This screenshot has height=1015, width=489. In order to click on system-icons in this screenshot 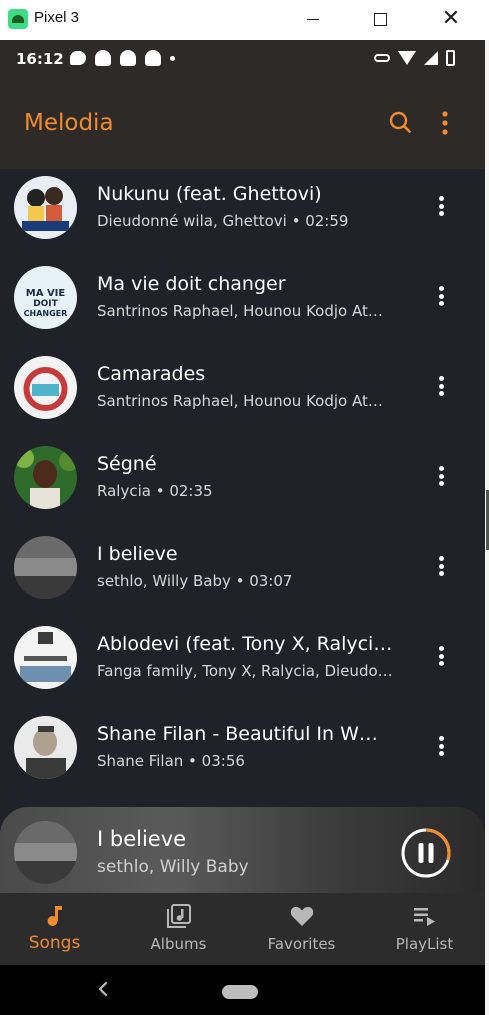, I will do `click(414, 58)`.